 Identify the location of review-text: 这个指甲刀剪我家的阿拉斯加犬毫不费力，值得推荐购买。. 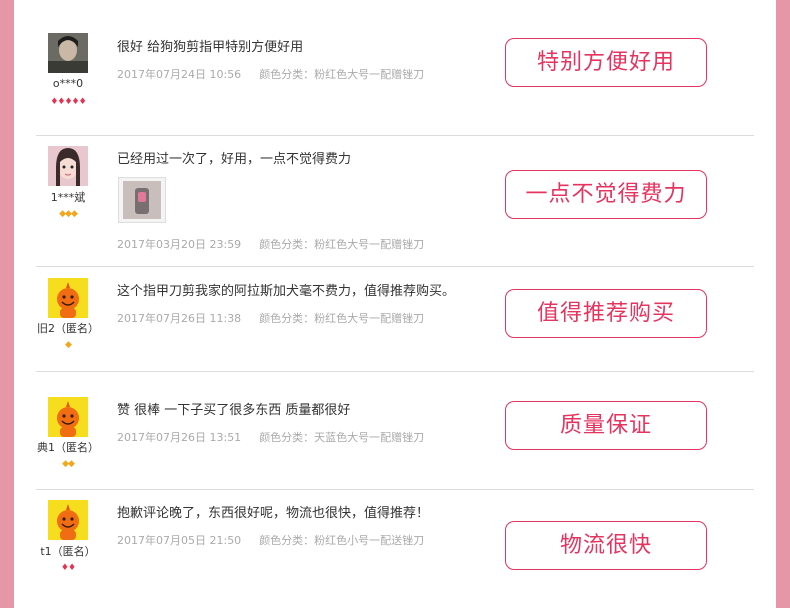
(286, 291).